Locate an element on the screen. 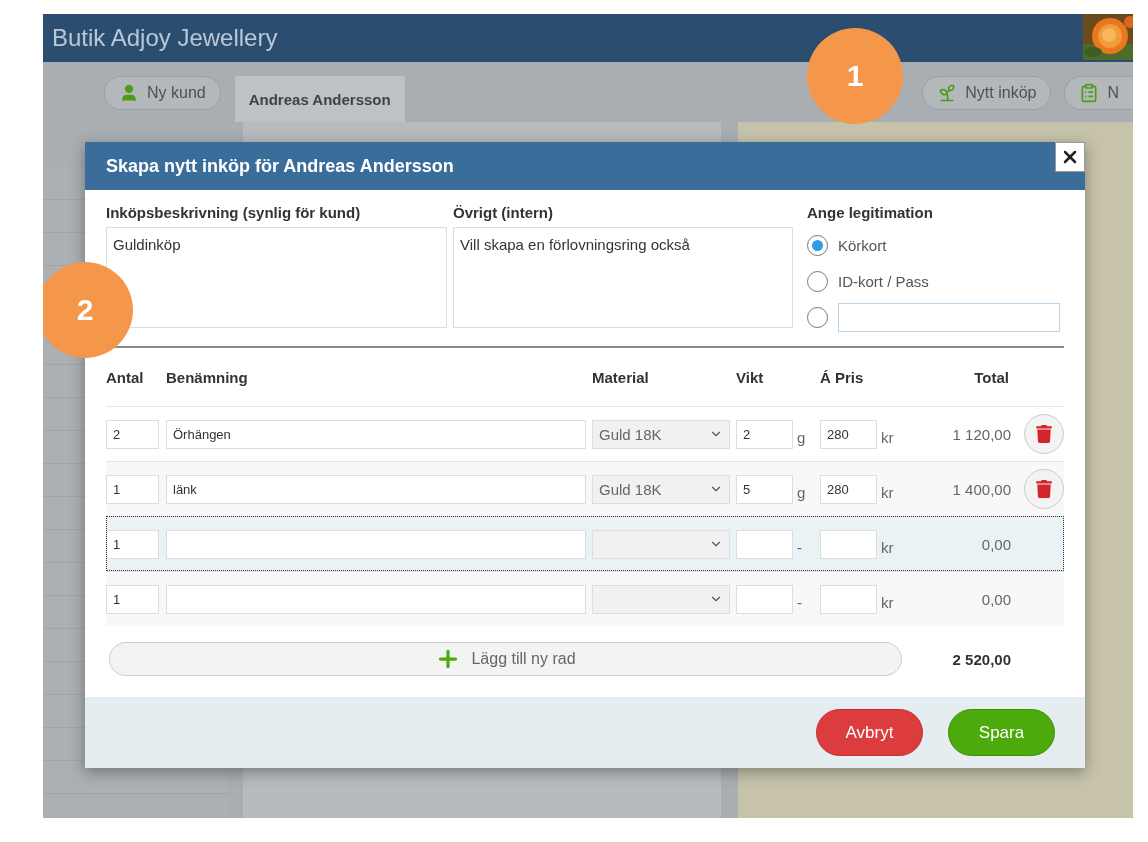 This screenshot has width=1148, height=842. customer-tab: Andreas Andersson is located at coordinates (319, 99).